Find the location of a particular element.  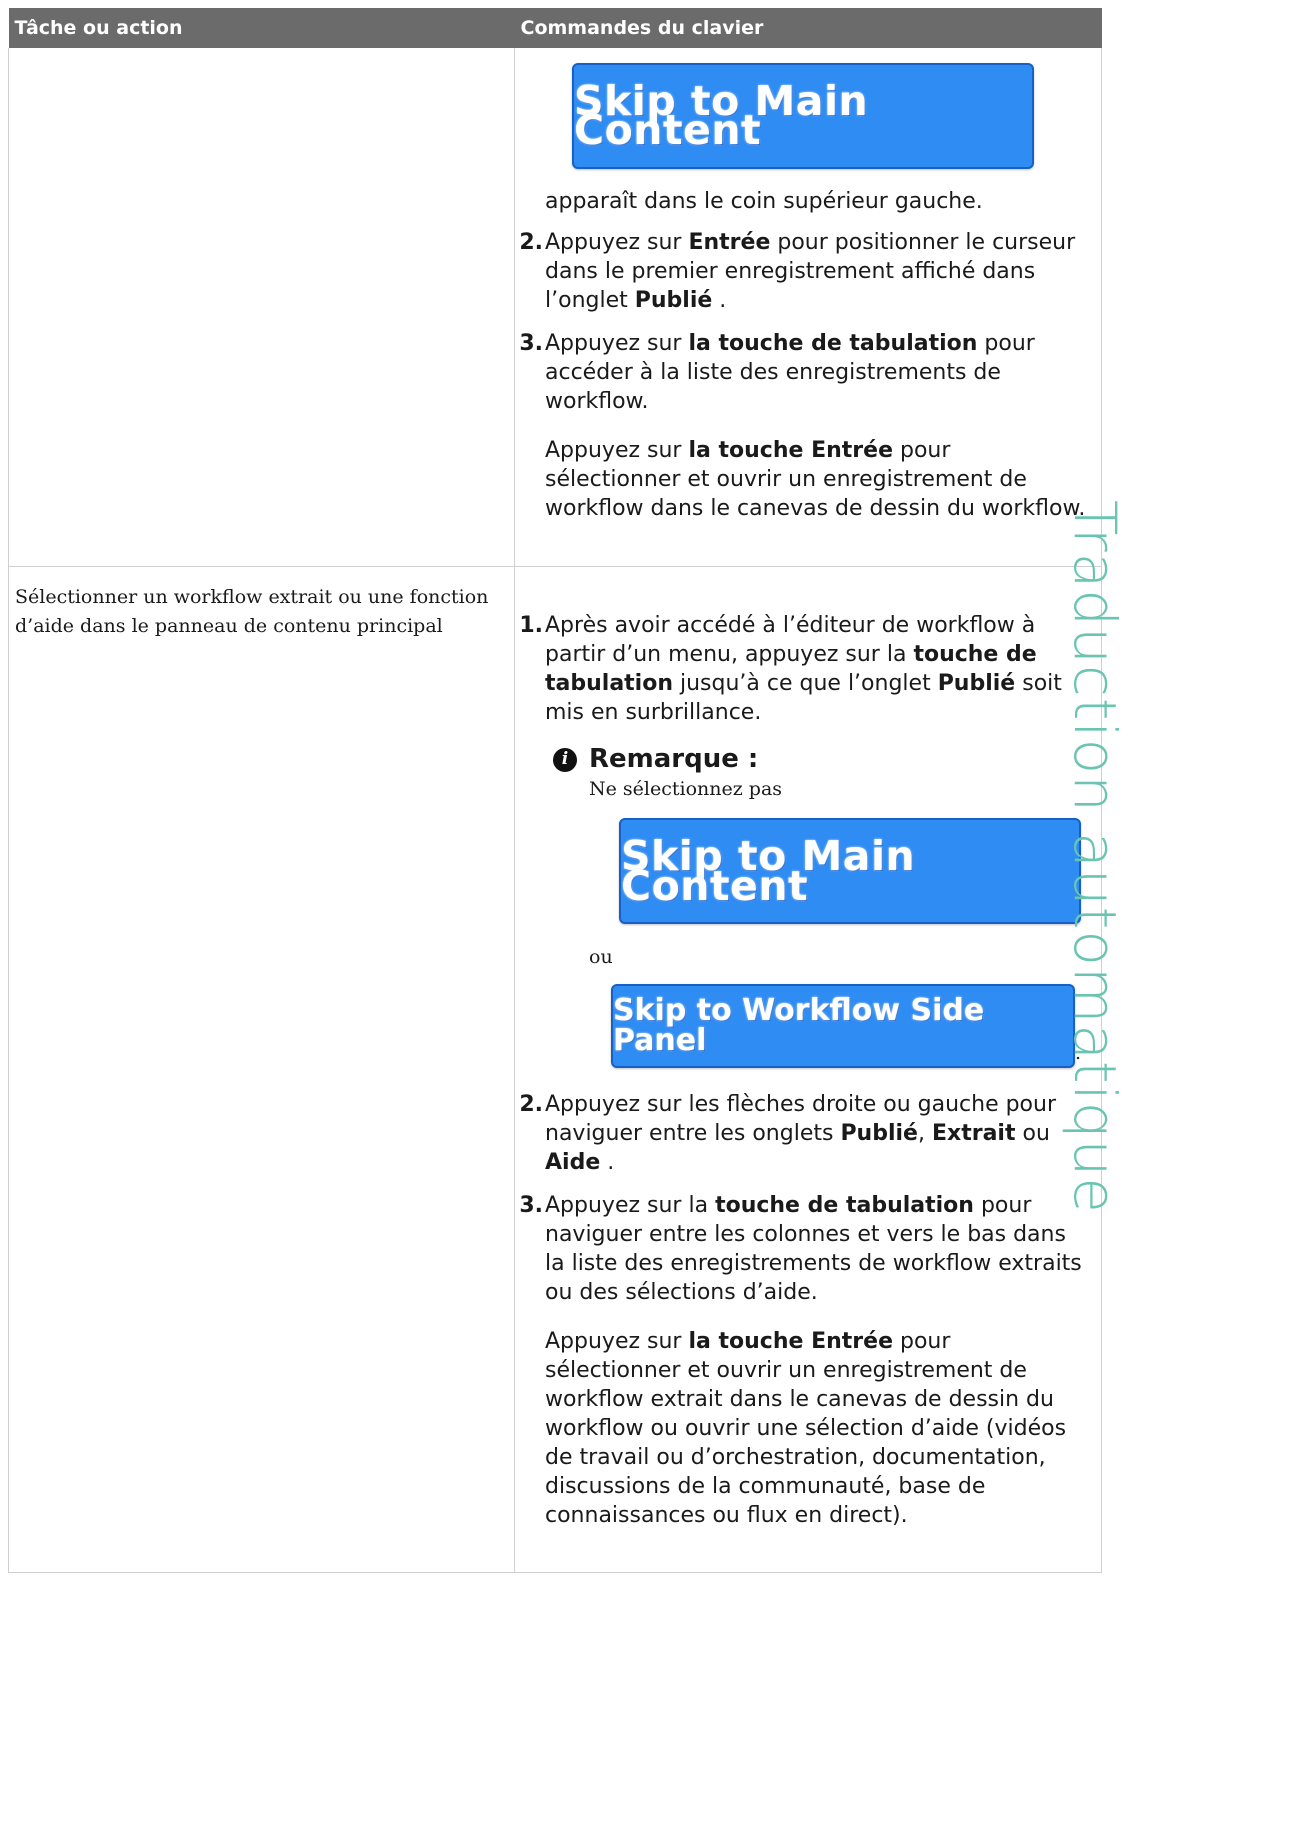

task-cell is located at coordinates (261, 307).